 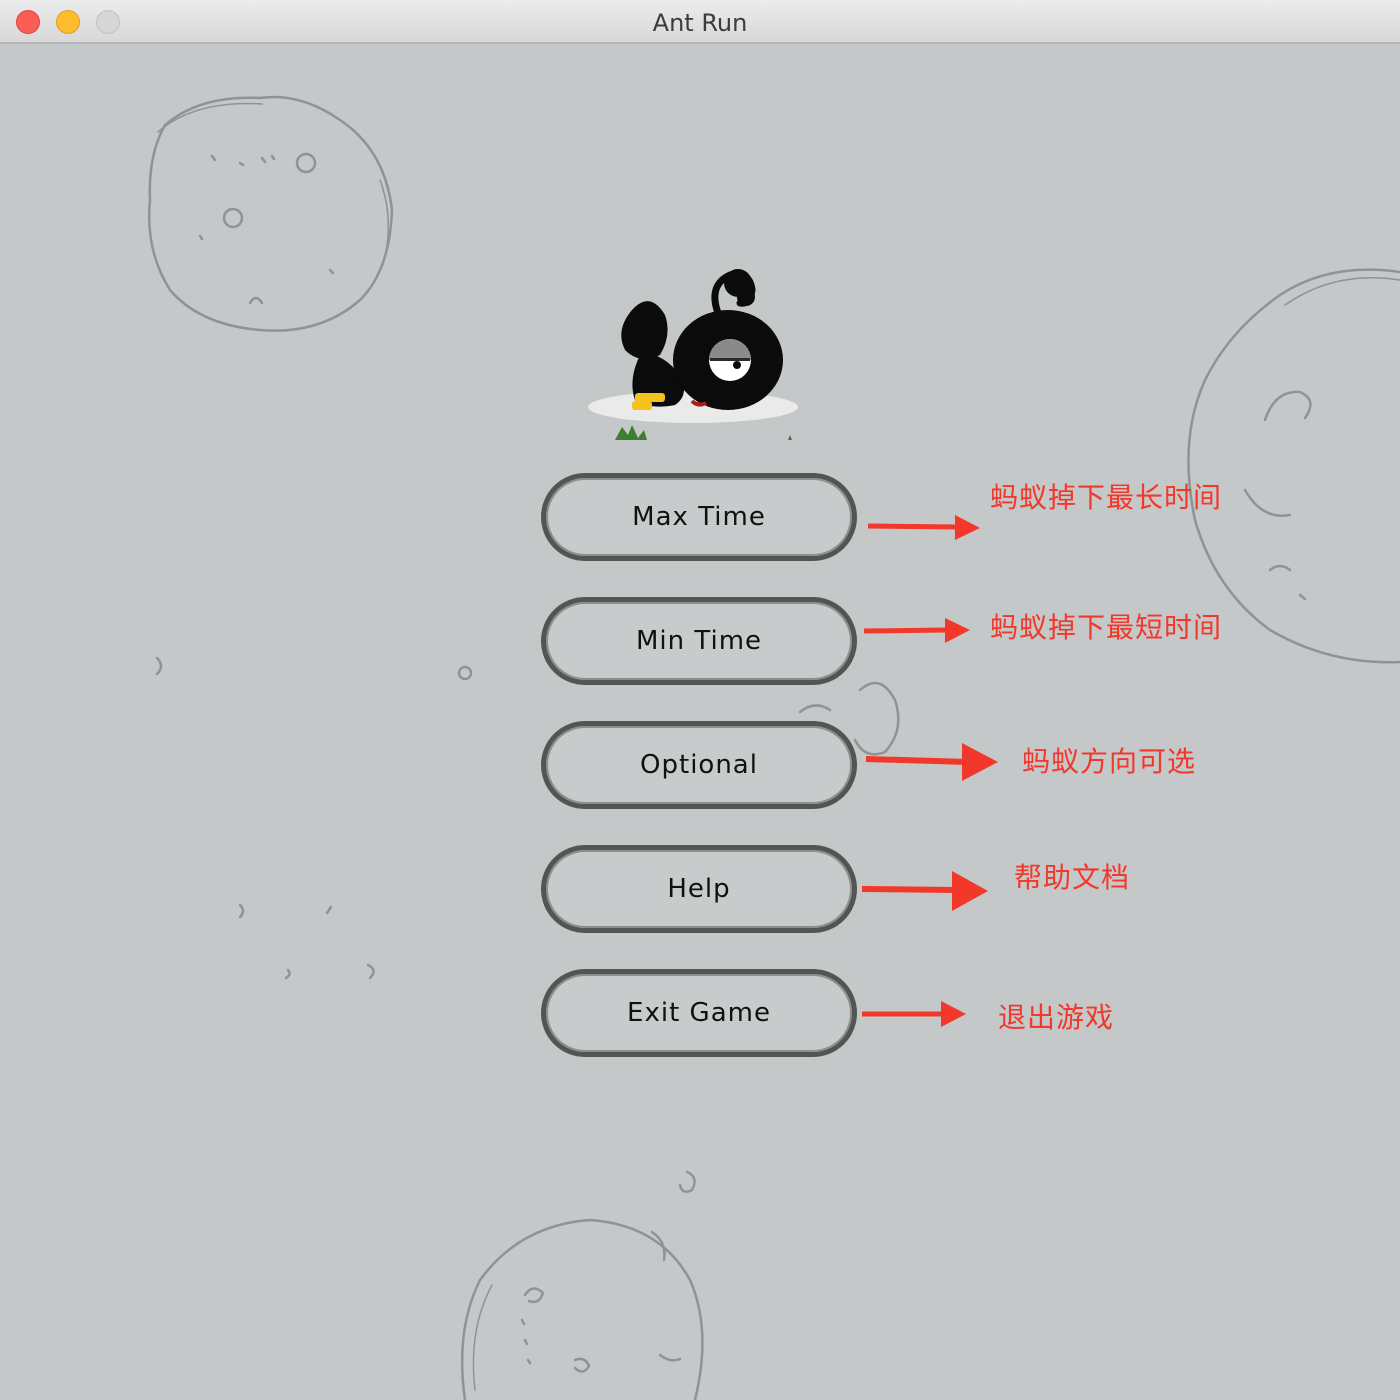 What do you see at coordinates (699, 765) in the screenshot?
I see `optional-button: Optional` at bounding box center [699, 765].